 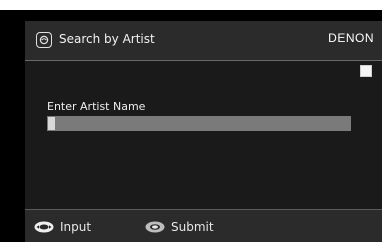 What do you see at coordinates (366, 71) in the screenshot?
I see `indicator-box` at bounding box center [366, 71].